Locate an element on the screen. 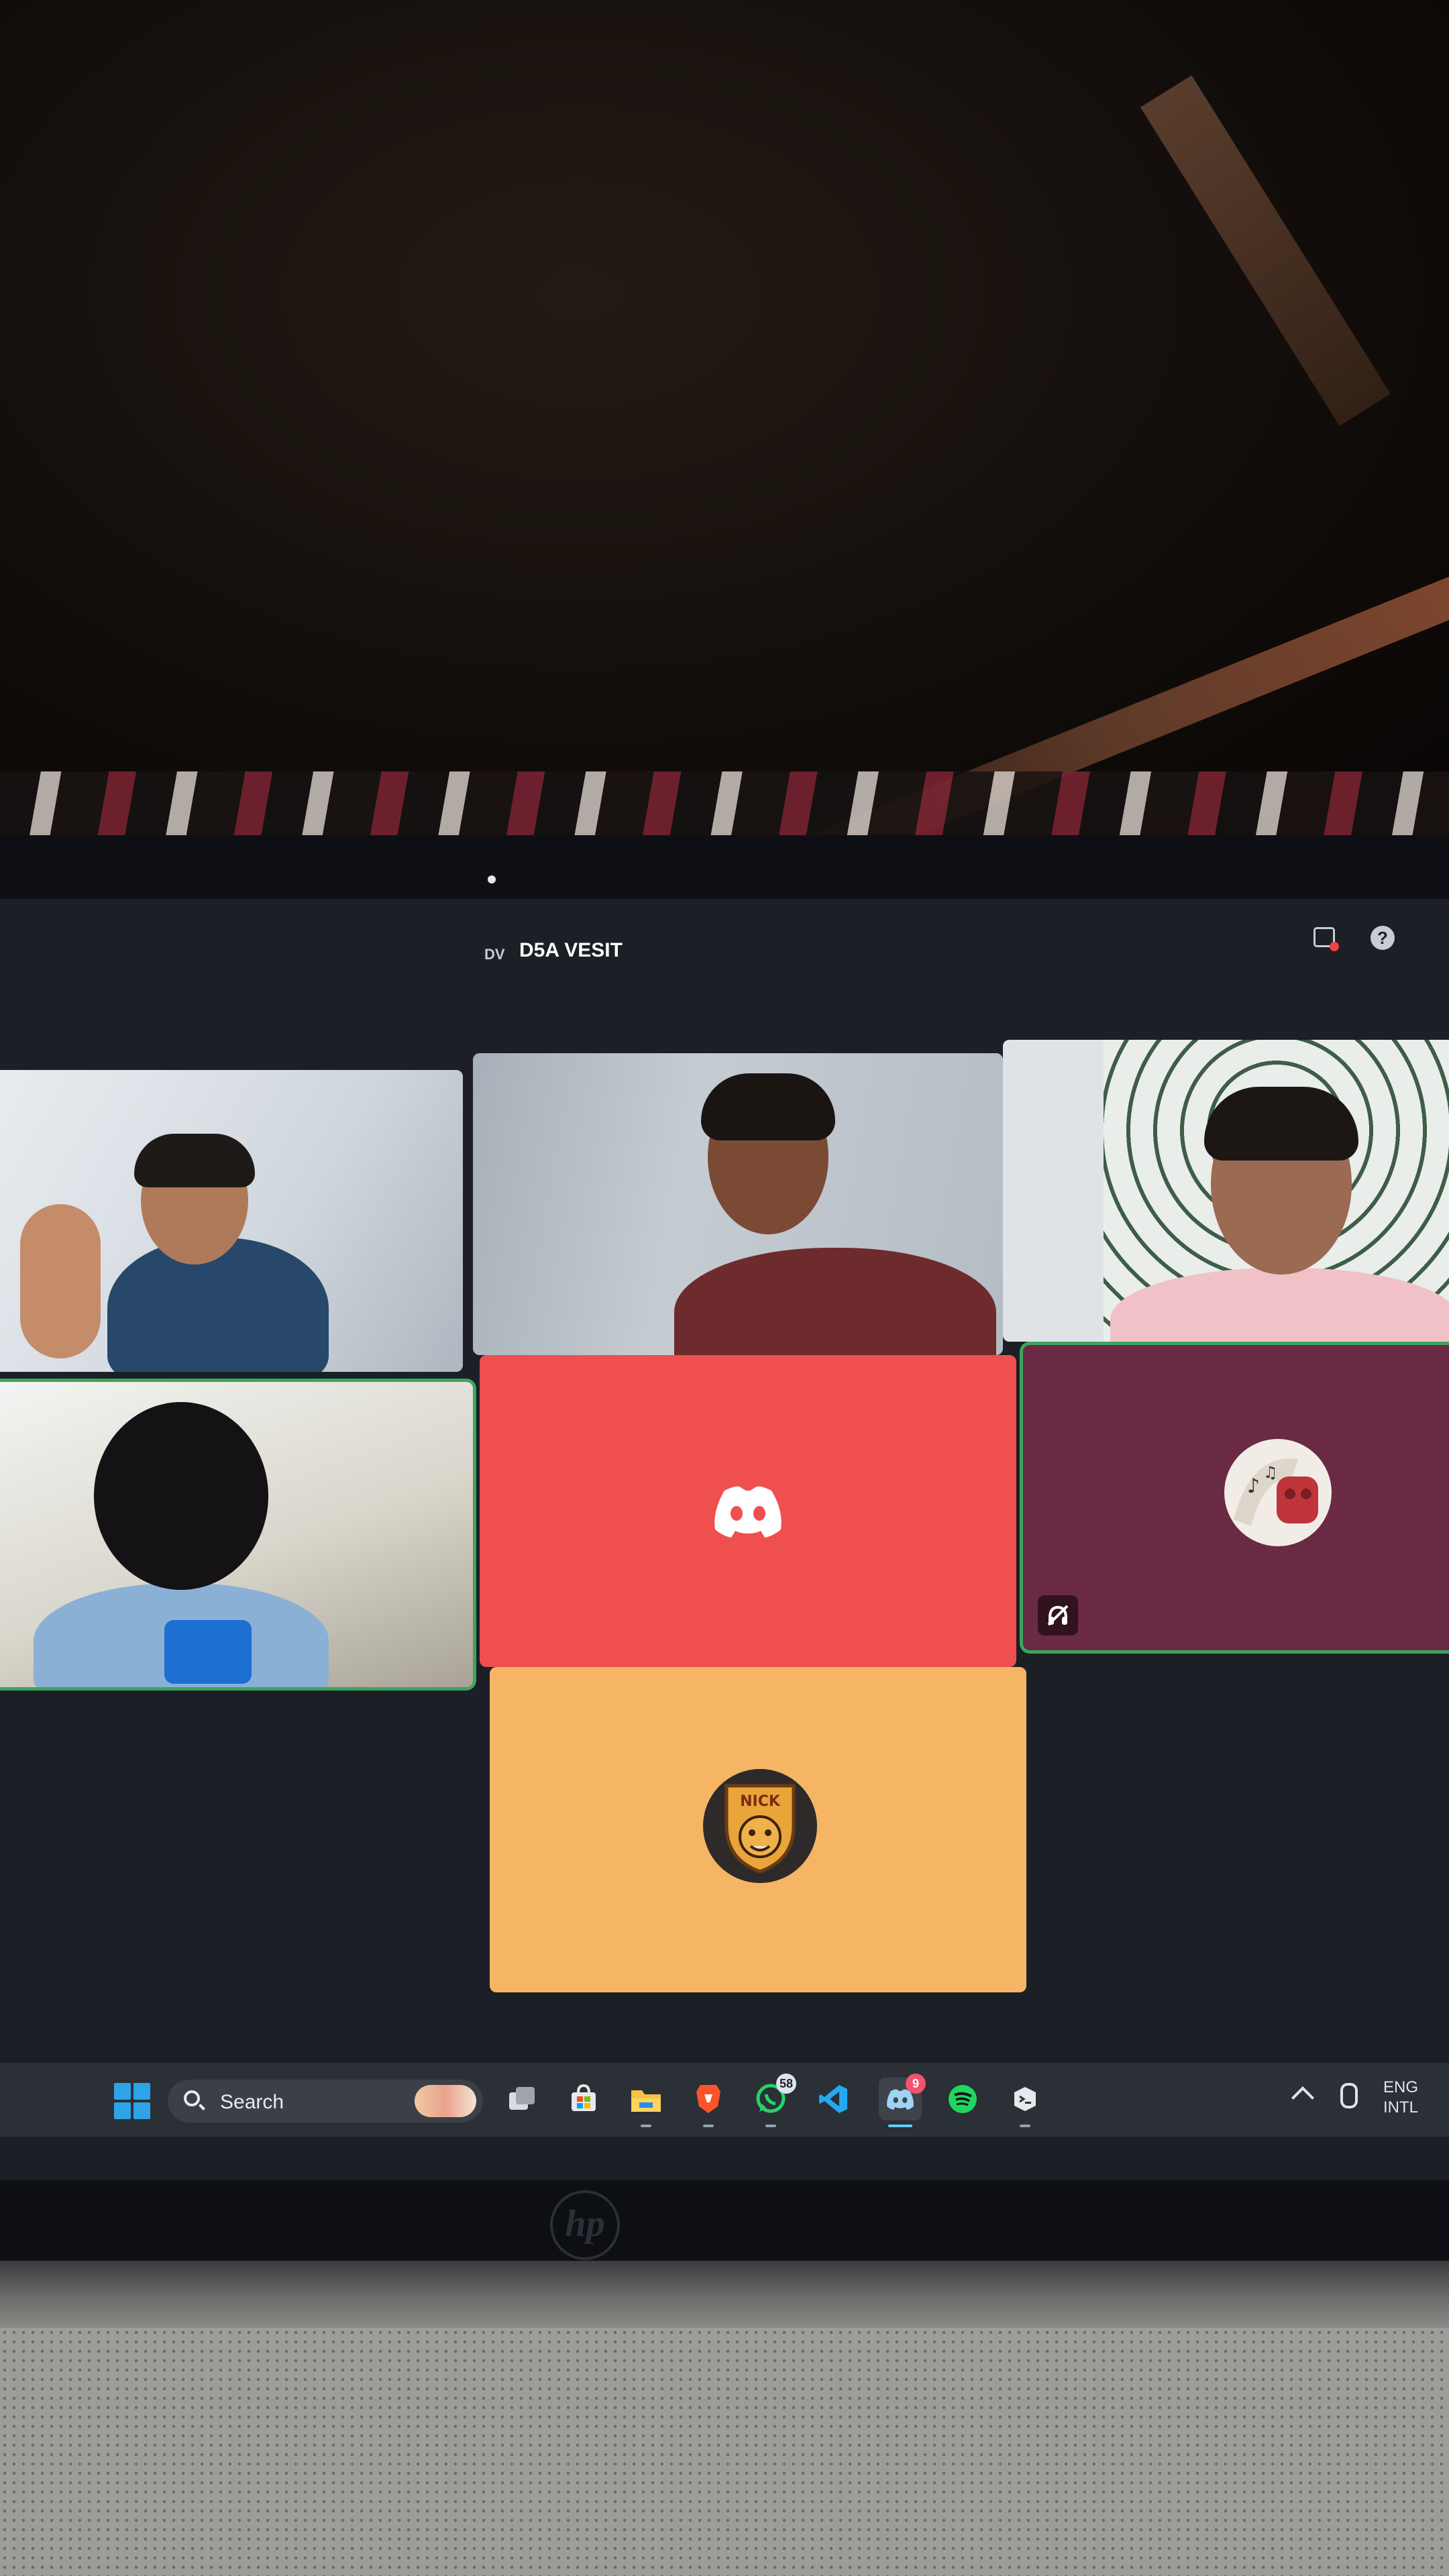 This screenshot has width=1449, height=2576. unread-badge: 58 is located at coordinates (785, 2084).